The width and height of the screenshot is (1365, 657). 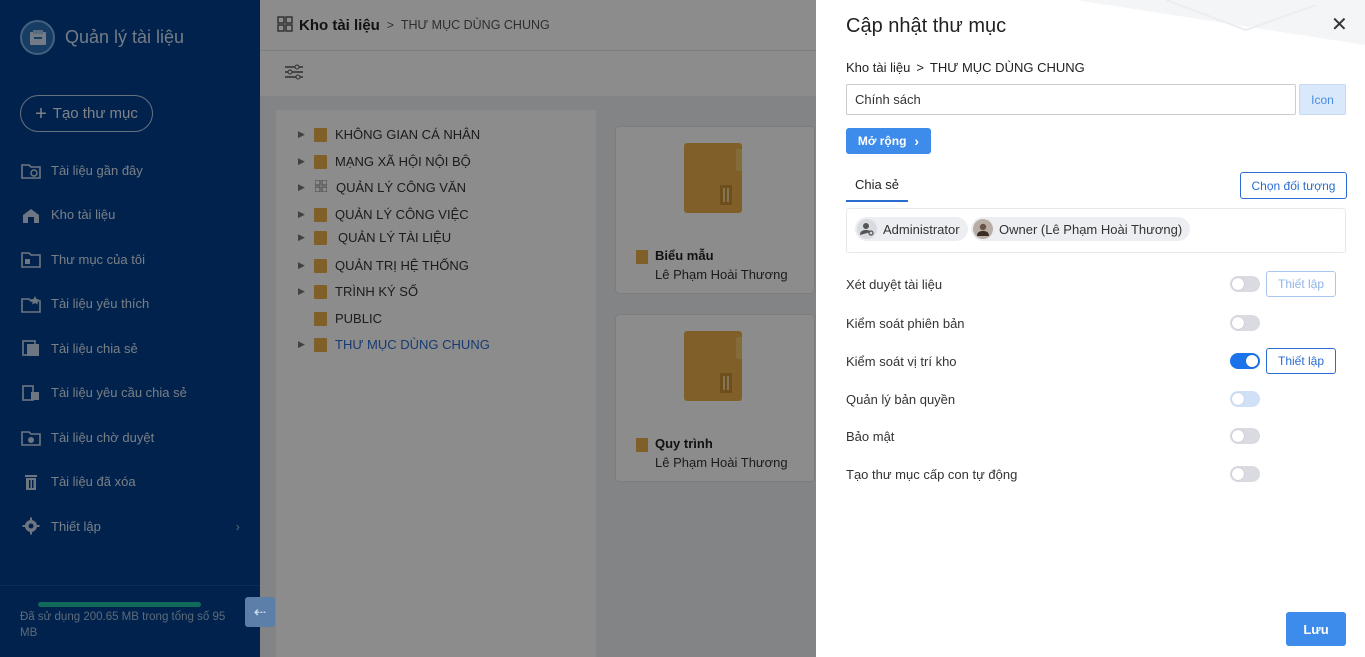 What do you see at coordinates (395, 237) in the screenshot?
I see `tree-item-label: QUẢN LÝ TÀI LIỆU` at bounding box center [395, 237].